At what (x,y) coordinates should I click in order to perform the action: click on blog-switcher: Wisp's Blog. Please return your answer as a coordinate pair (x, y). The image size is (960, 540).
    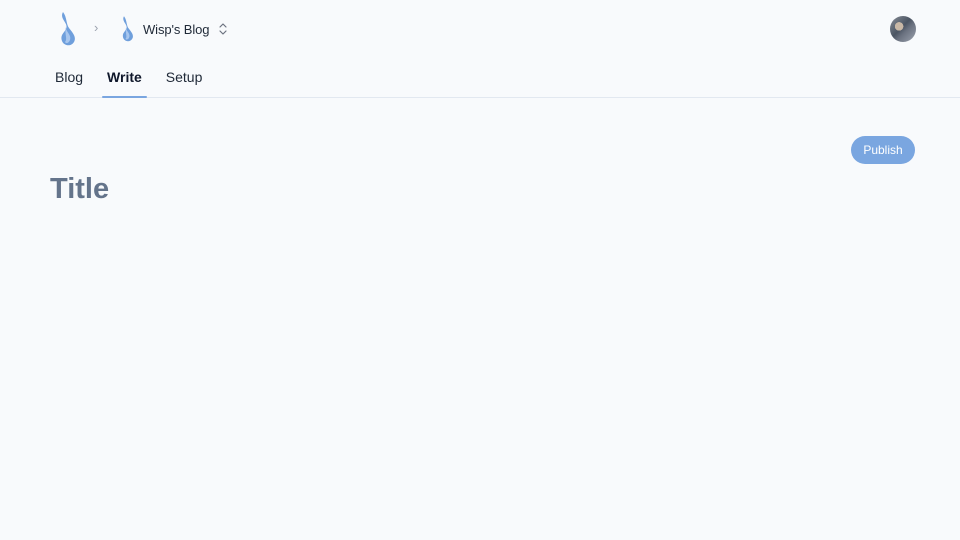
    Looking at the image, I should click on (173, 29).